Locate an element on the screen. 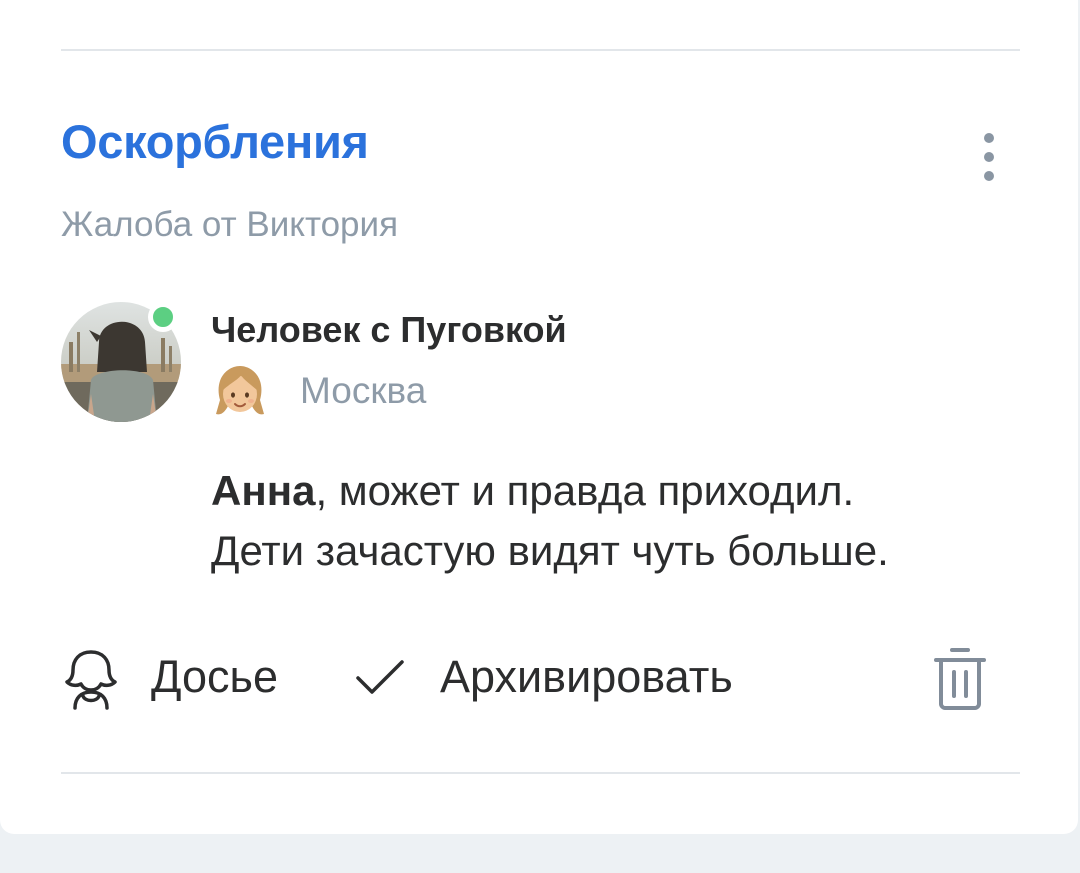 Image resolution: width=1080 pixels, height=873 pixels. delete-button is located at coordinates (960, 678).